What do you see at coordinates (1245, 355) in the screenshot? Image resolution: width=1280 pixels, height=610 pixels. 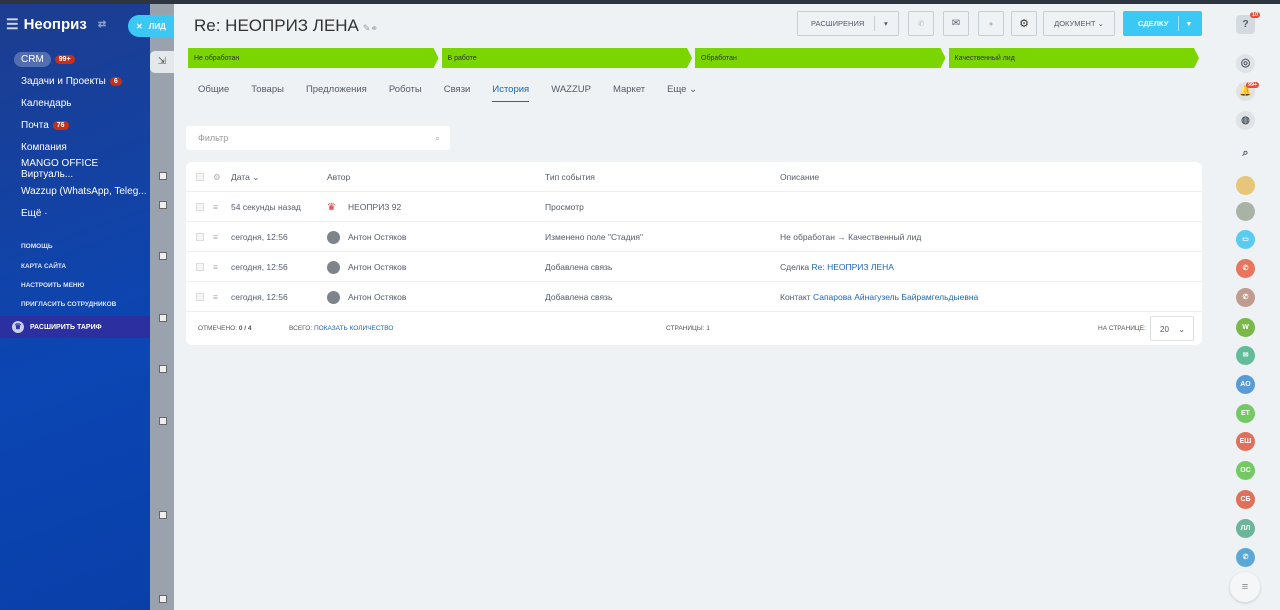 I see `mail-icon: ✉` at bounding box center [1245, 355].